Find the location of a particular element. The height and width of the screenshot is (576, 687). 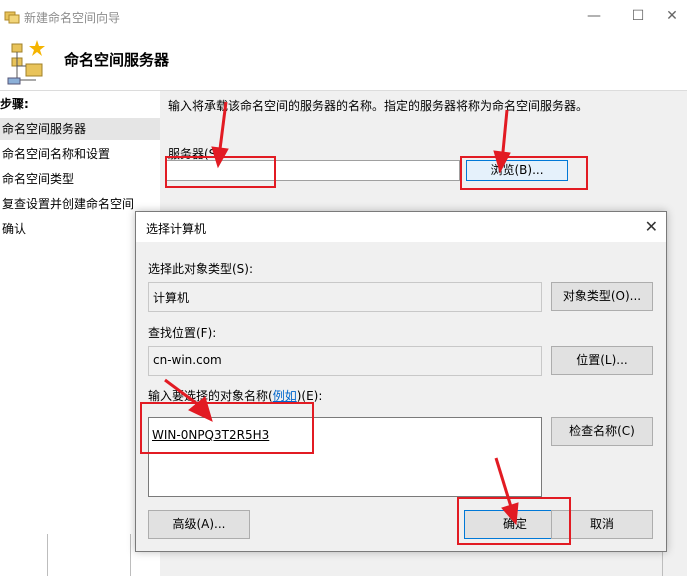

minimize-button: — is located at coordinates (594, 16).